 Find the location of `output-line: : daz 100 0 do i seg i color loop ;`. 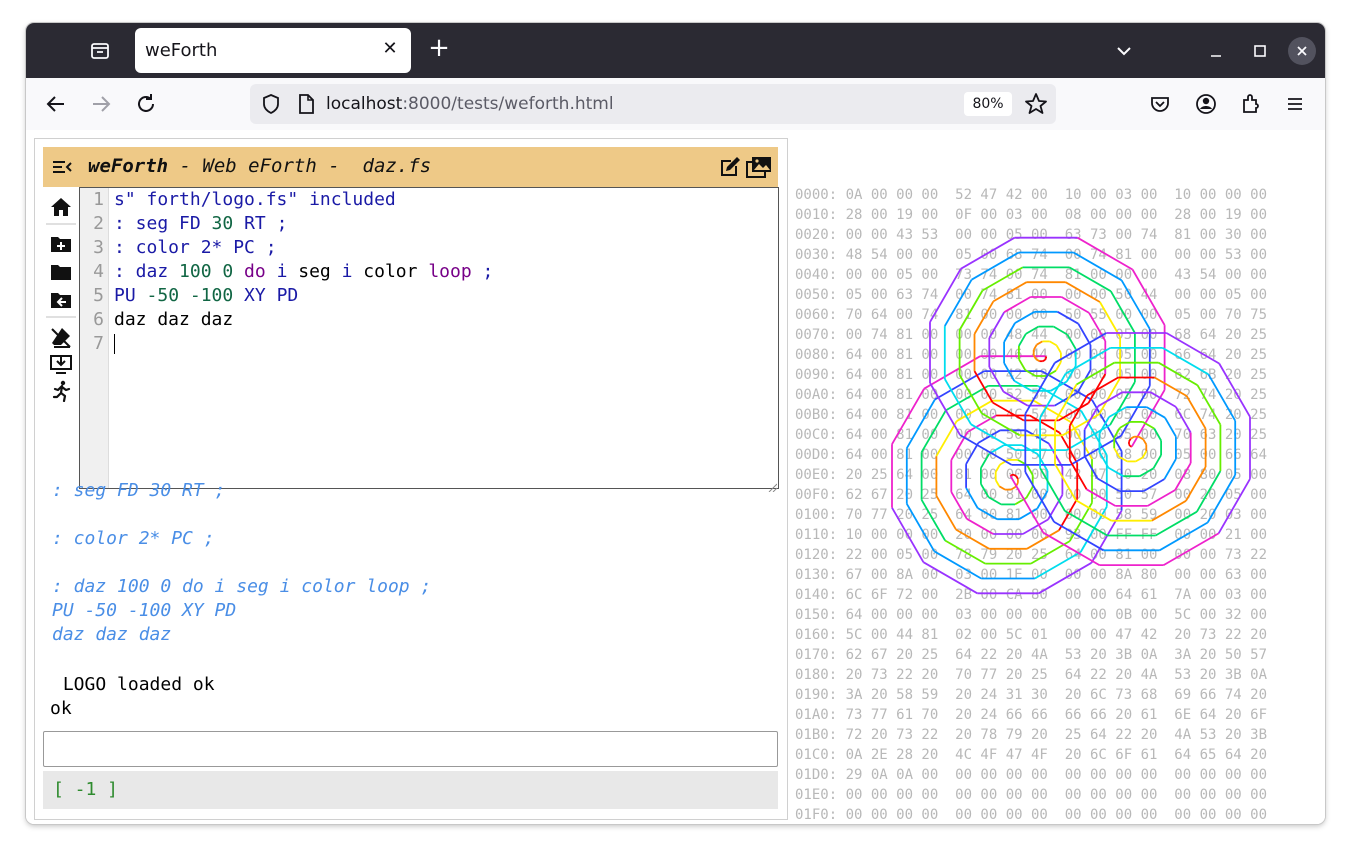

output-line: : daz 100 0 do i seg i color loop ; is located at coordinates (242, 586).